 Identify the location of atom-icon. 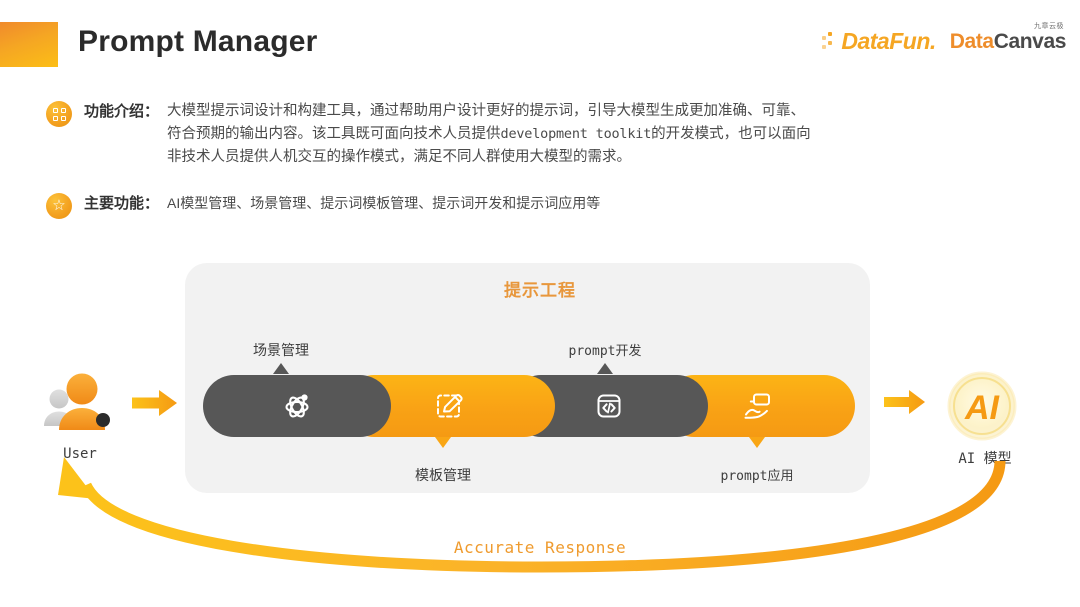
(297, 406).